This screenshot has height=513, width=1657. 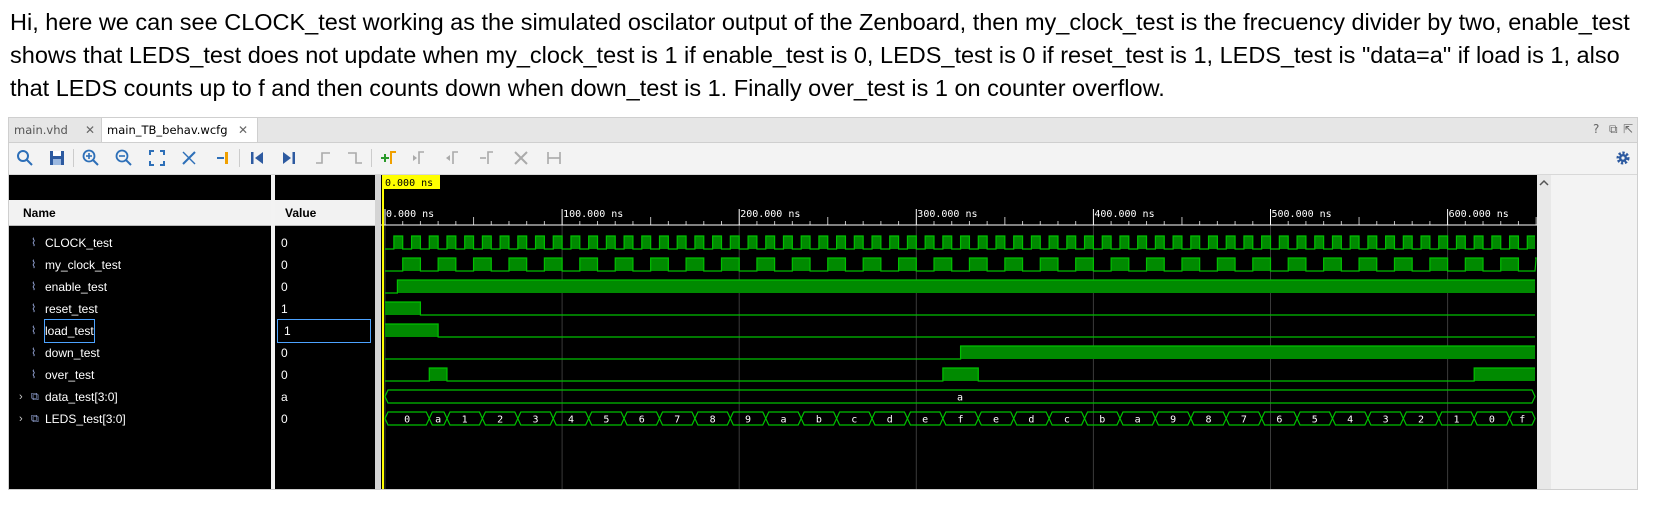 What do you see at coordinates (124, 158) in the screenshot?
I see `zoom-out-icon` at bounding box center [124, 158].